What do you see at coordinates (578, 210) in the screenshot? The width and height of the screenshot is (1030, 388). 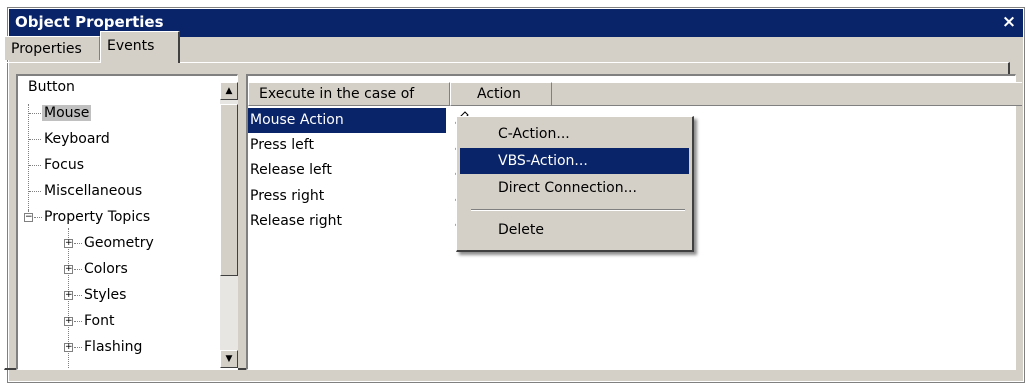 I see `menu-separator` at bounding box center [578, 210].